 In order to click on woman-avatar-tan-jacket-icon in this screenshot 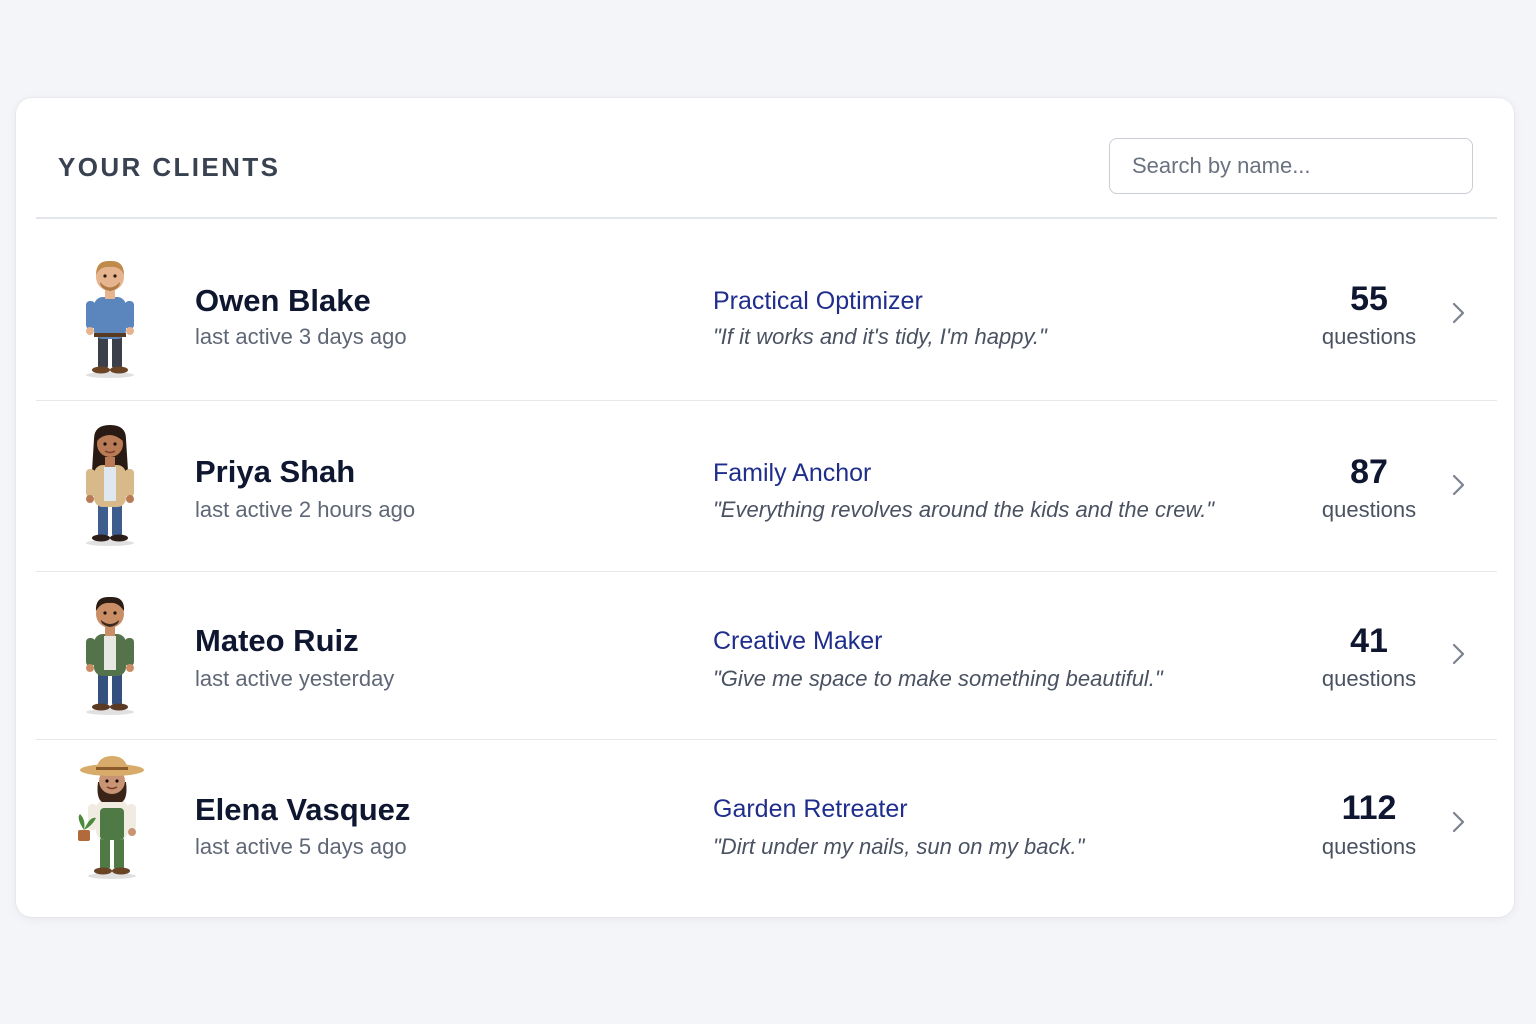, I will do `click(110, 485)`.